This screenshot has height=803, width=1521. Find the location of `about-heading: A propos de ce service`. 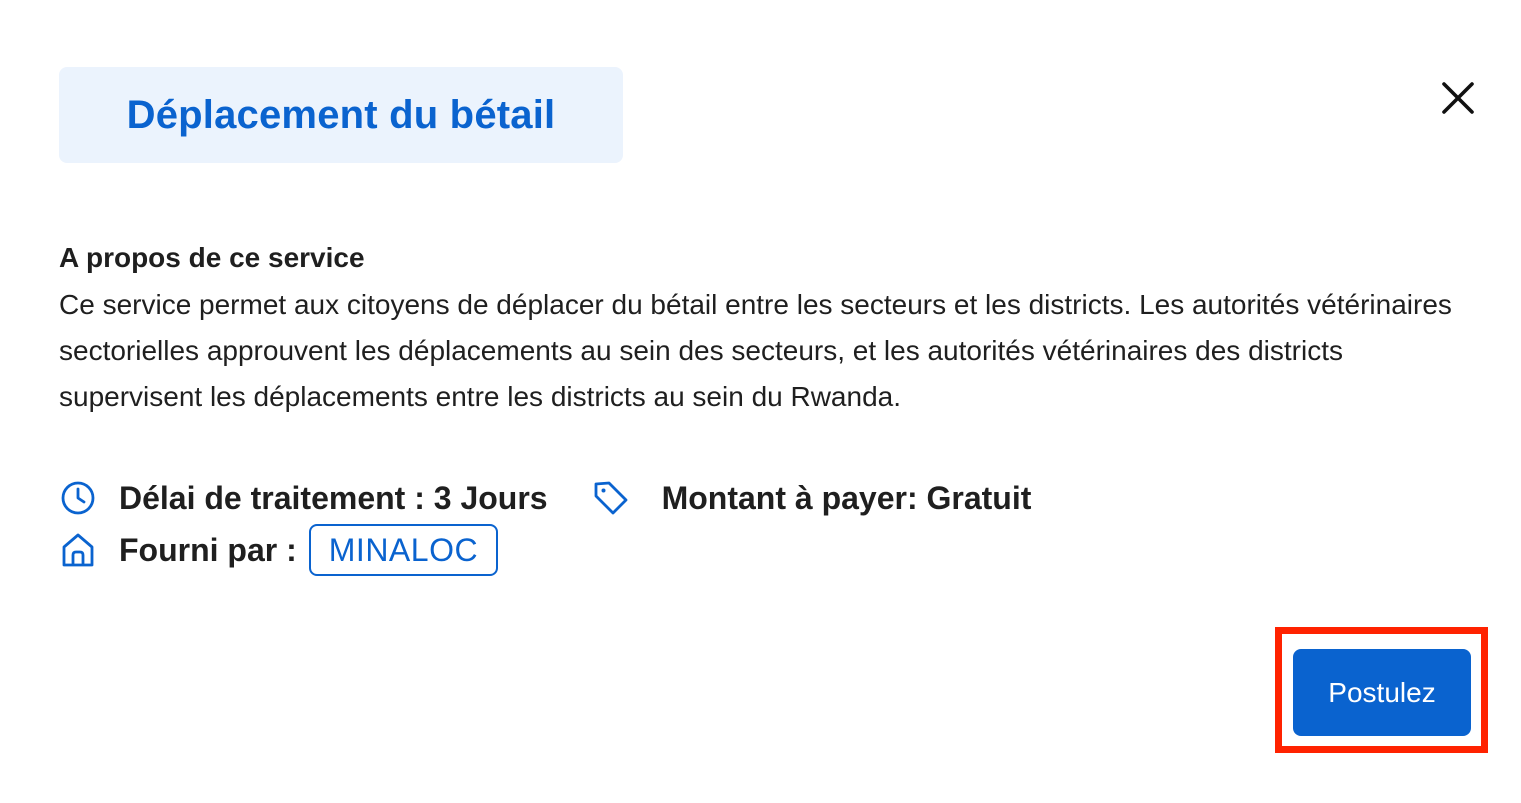

about-heading: A propos de ce service is located at coordinates (212, 257).